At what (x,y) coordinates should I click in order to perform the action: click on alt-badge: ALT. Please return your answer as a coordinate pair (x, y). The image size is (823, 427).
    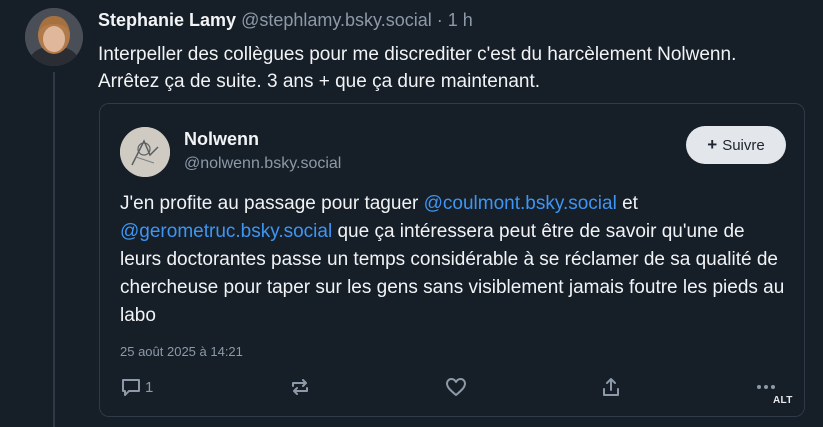
    Looking at the image, I should click on (783, 400).